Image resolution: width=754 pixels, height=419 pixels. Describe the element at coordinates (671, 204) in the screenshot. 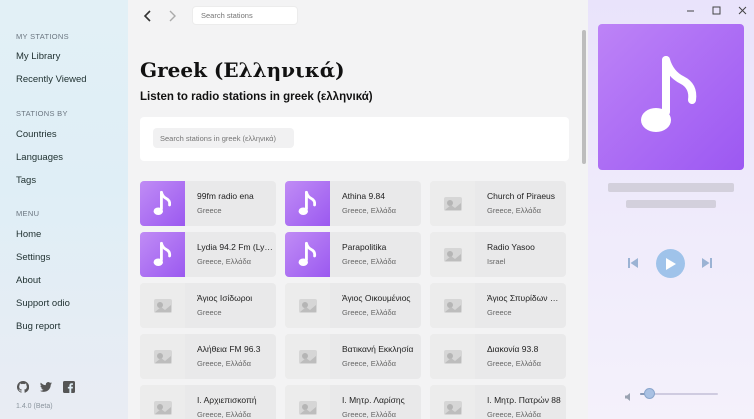

I see `track-subtitle-placeholder` at that location.